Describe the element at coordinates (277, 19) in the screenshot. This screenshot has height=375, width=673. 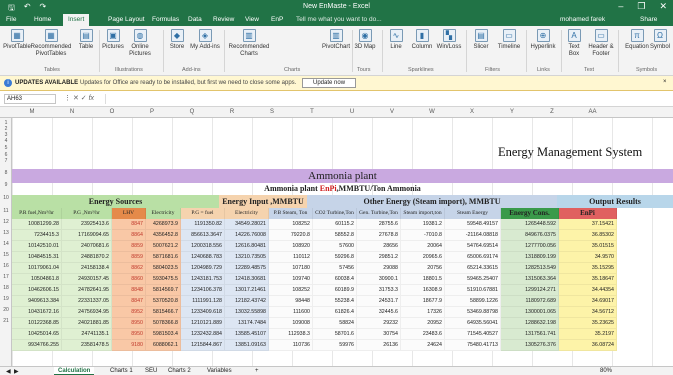
I see `tab-enp: EnP` at that location.